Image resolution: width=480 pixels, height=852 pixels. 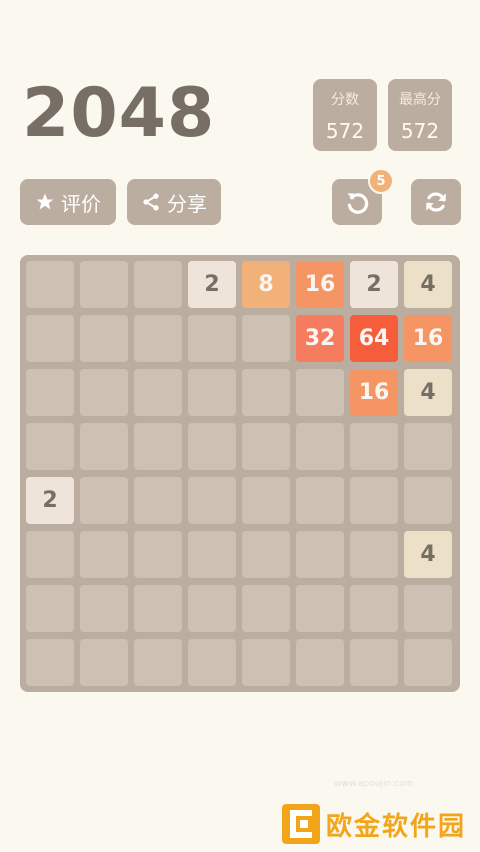 I want to click on restart-button, so click(x=436, y=202).